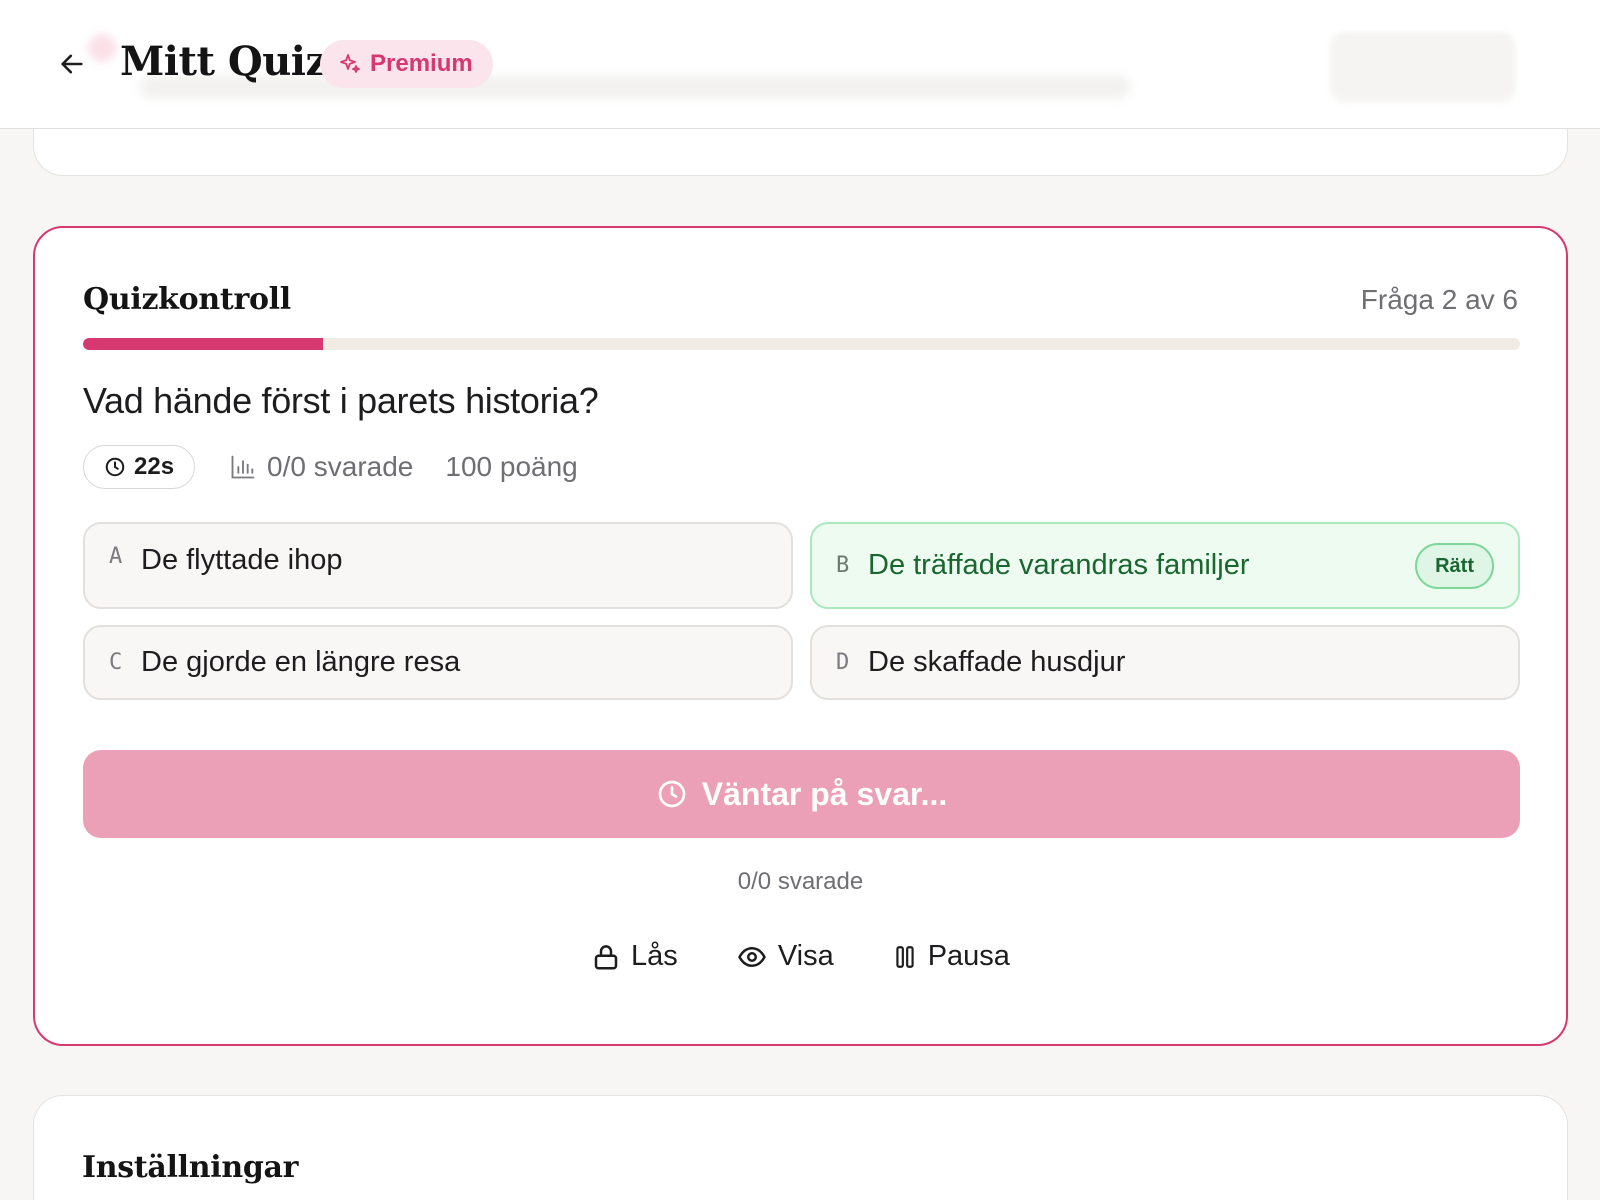  What do you see at coordinates (301, 662) in the screenshot?
I see `option-text: De gjorde en längre resa` at bounding box center [301, 662].